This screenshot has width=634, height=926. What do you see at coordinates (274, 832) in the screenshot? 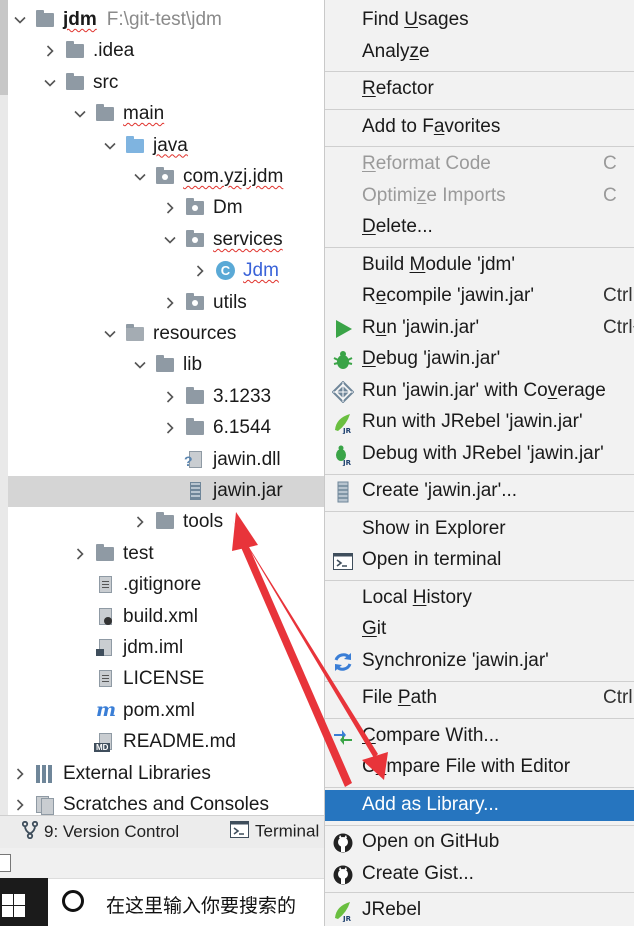
I see `terminal-tool-button: Terminal` at bounding box center [274, 832].